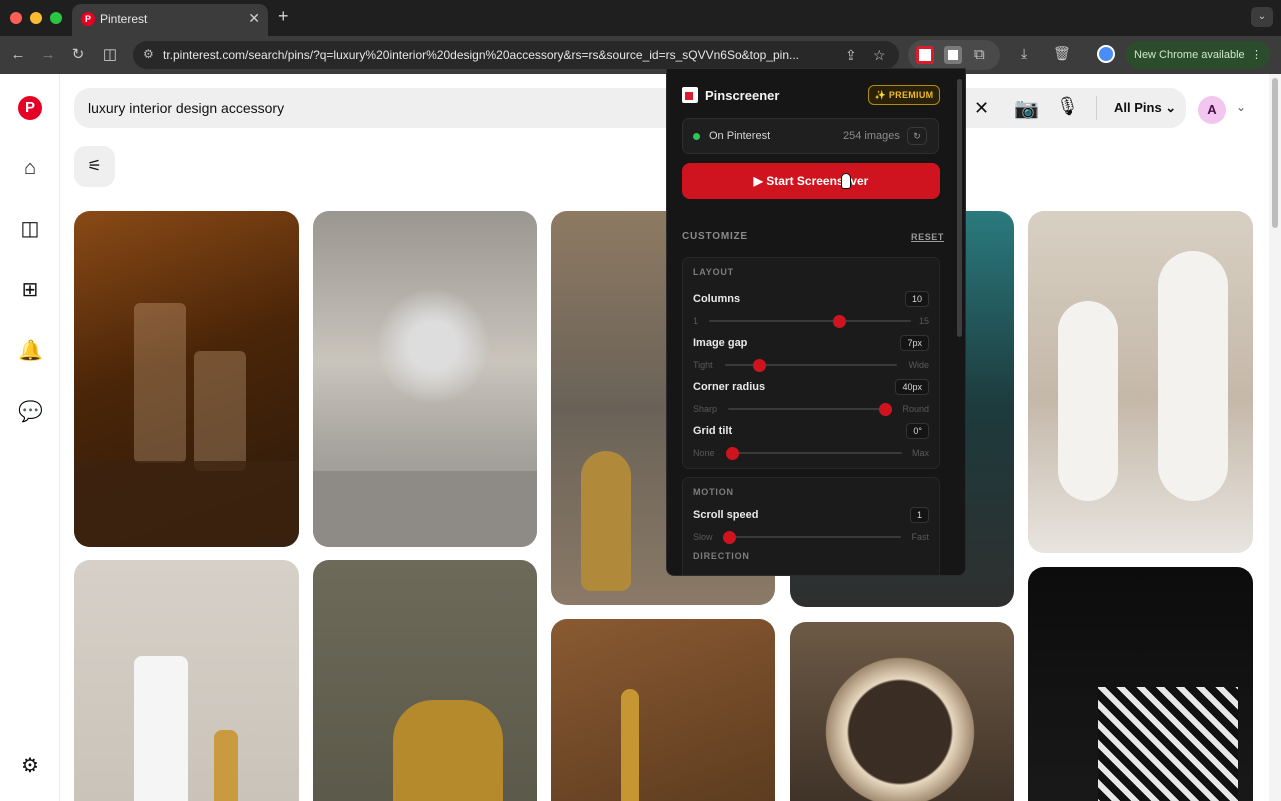  Describe the element at coordinates (811, 365) in the screenshot. I see `image-gap-slider` at that location.